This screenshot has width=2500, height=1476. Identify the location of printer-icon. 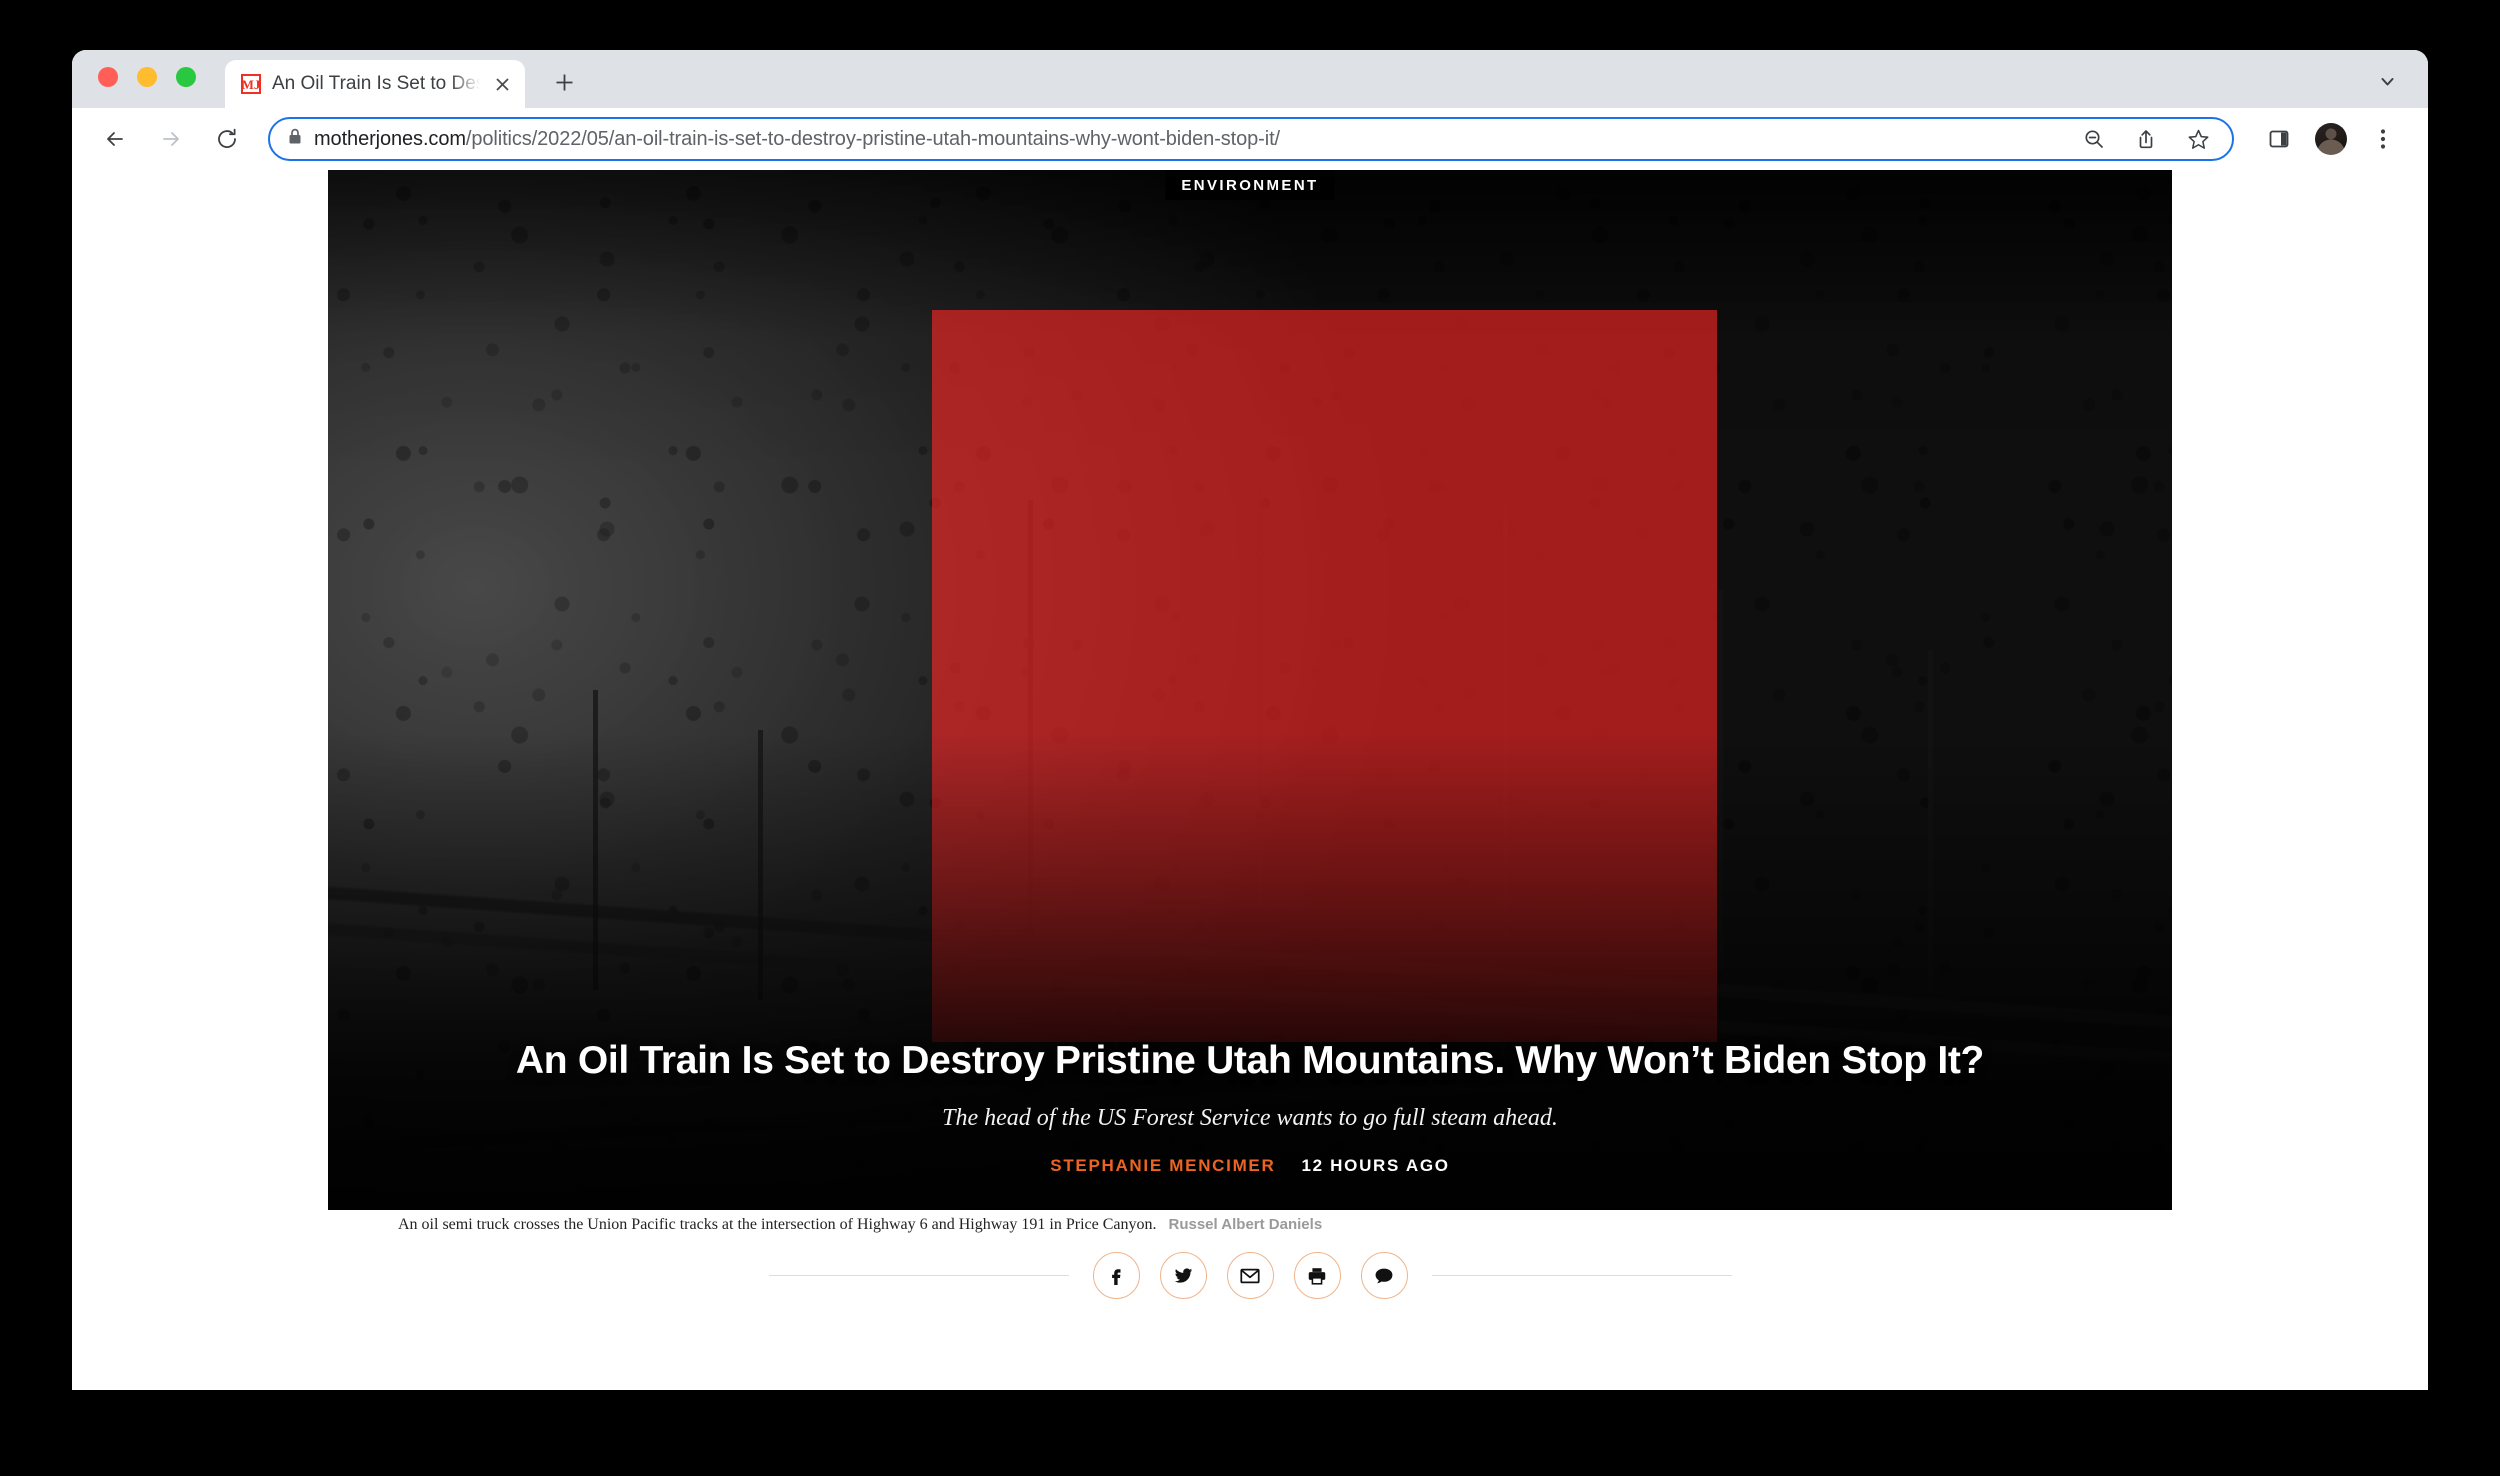
(1317, 1276).